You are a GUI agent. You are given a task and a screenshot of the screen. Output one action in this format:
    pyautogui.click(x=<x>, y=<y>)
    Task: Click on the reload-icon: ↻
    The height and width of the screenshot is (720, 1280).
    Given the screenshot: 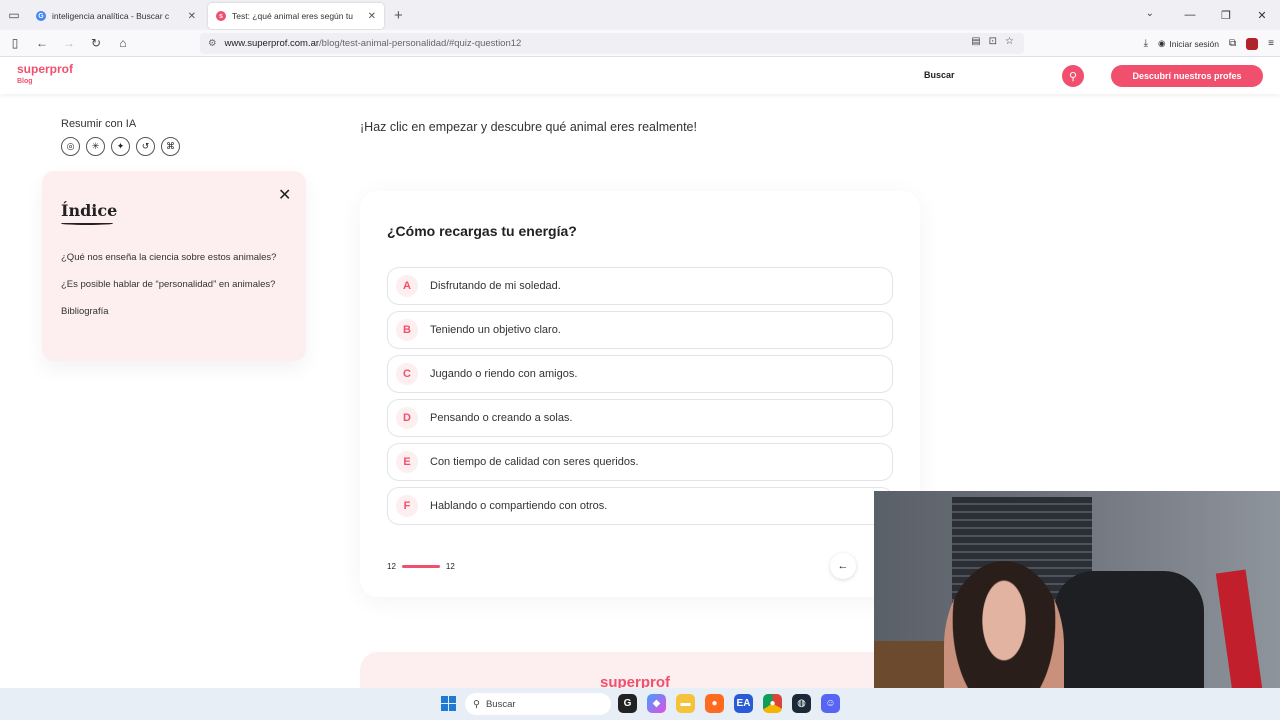 What is the action you would take?
    pyautogui.click(x=96, y=43)
    